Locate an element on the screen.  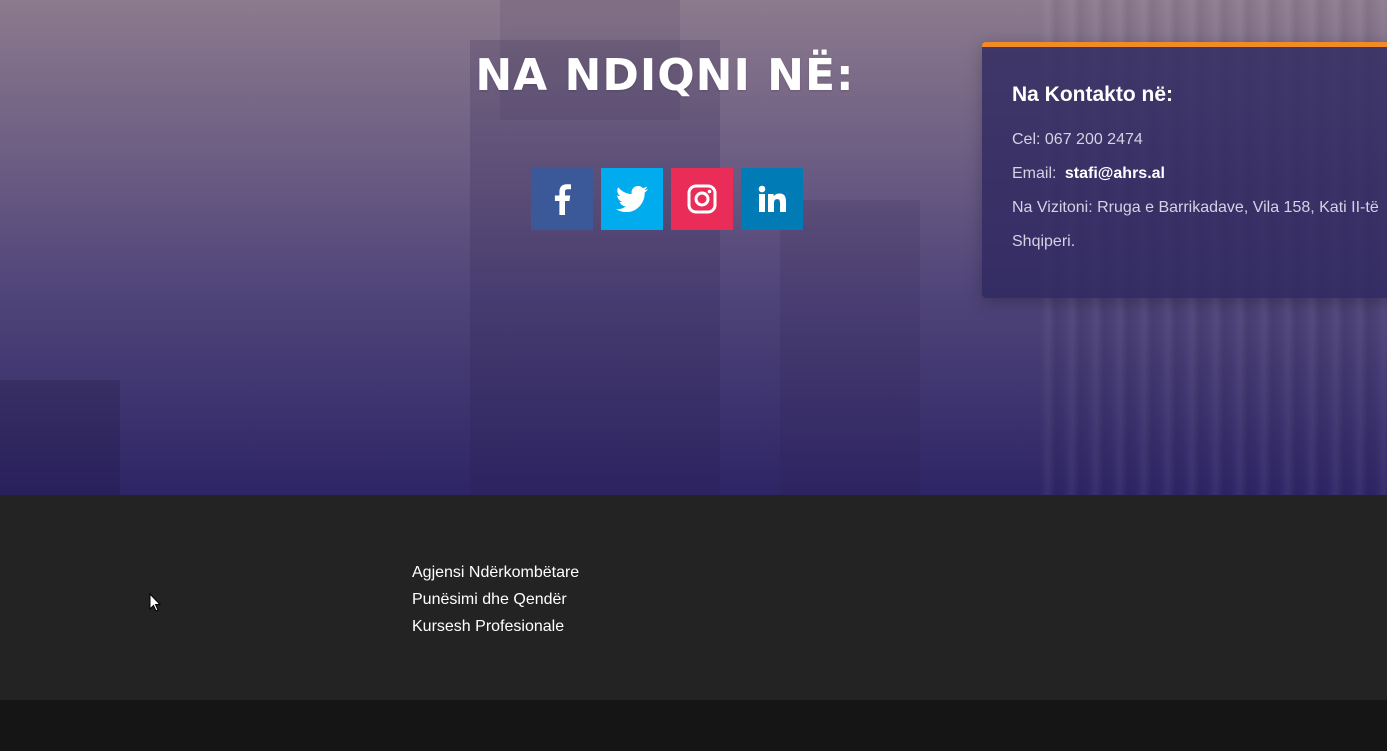
twitter-icon is located at coordinates (632, 199).